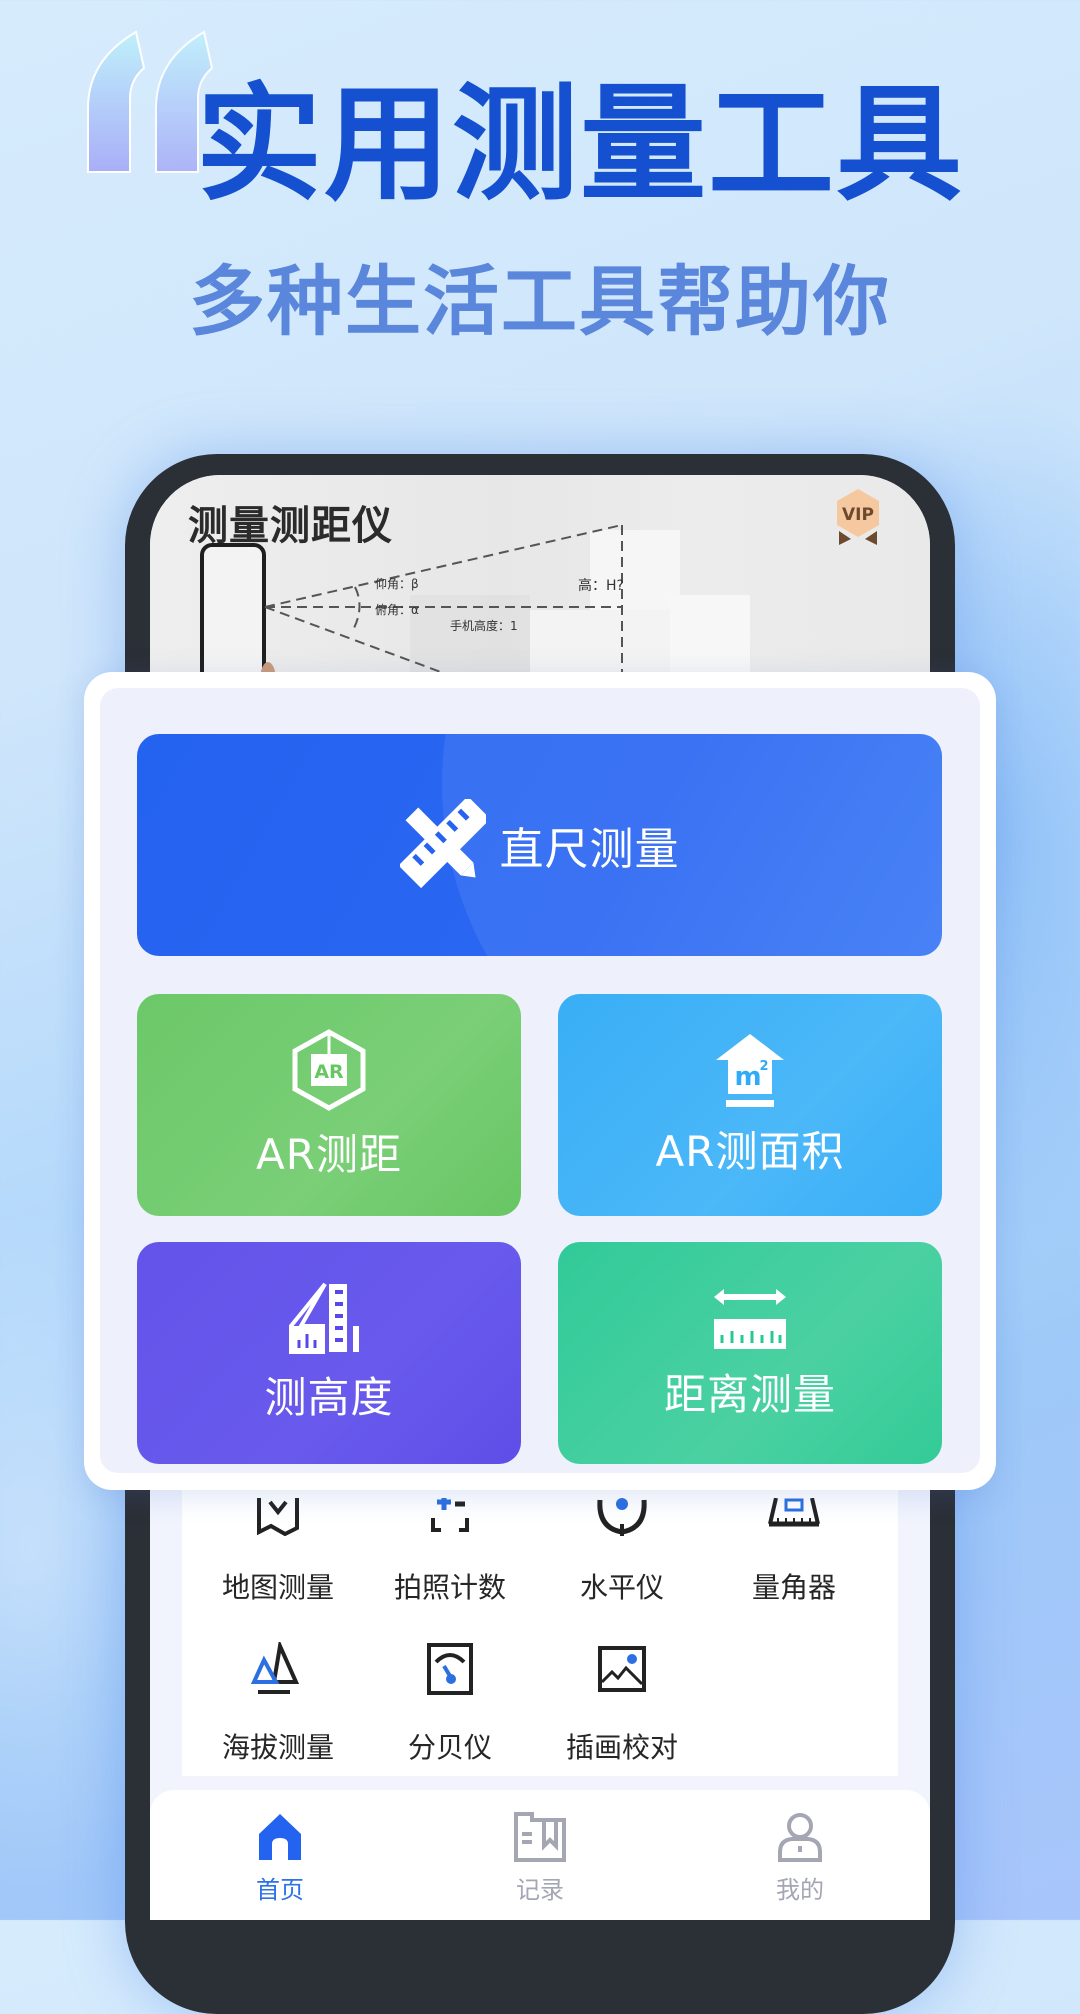 The width and height of the screenshot is (1080, 2014). Describe the element at coordinates (449, 1747) in the screenshot. I see `tool-label: 分贝仪` at that location.